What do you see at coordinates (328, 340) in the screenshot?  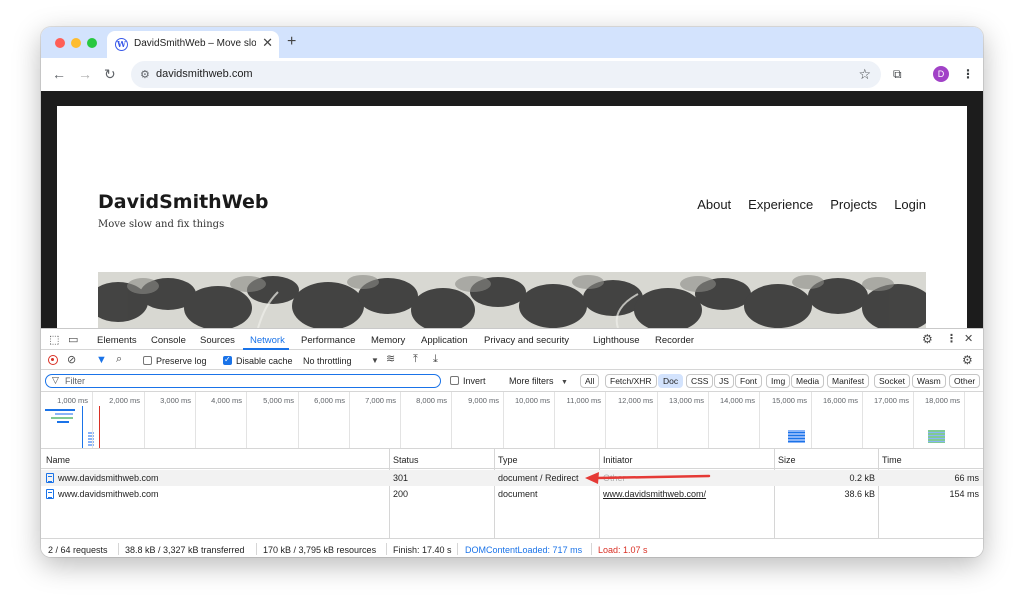 I see `tab-performance: Performance` at bounding box center [328, 340].